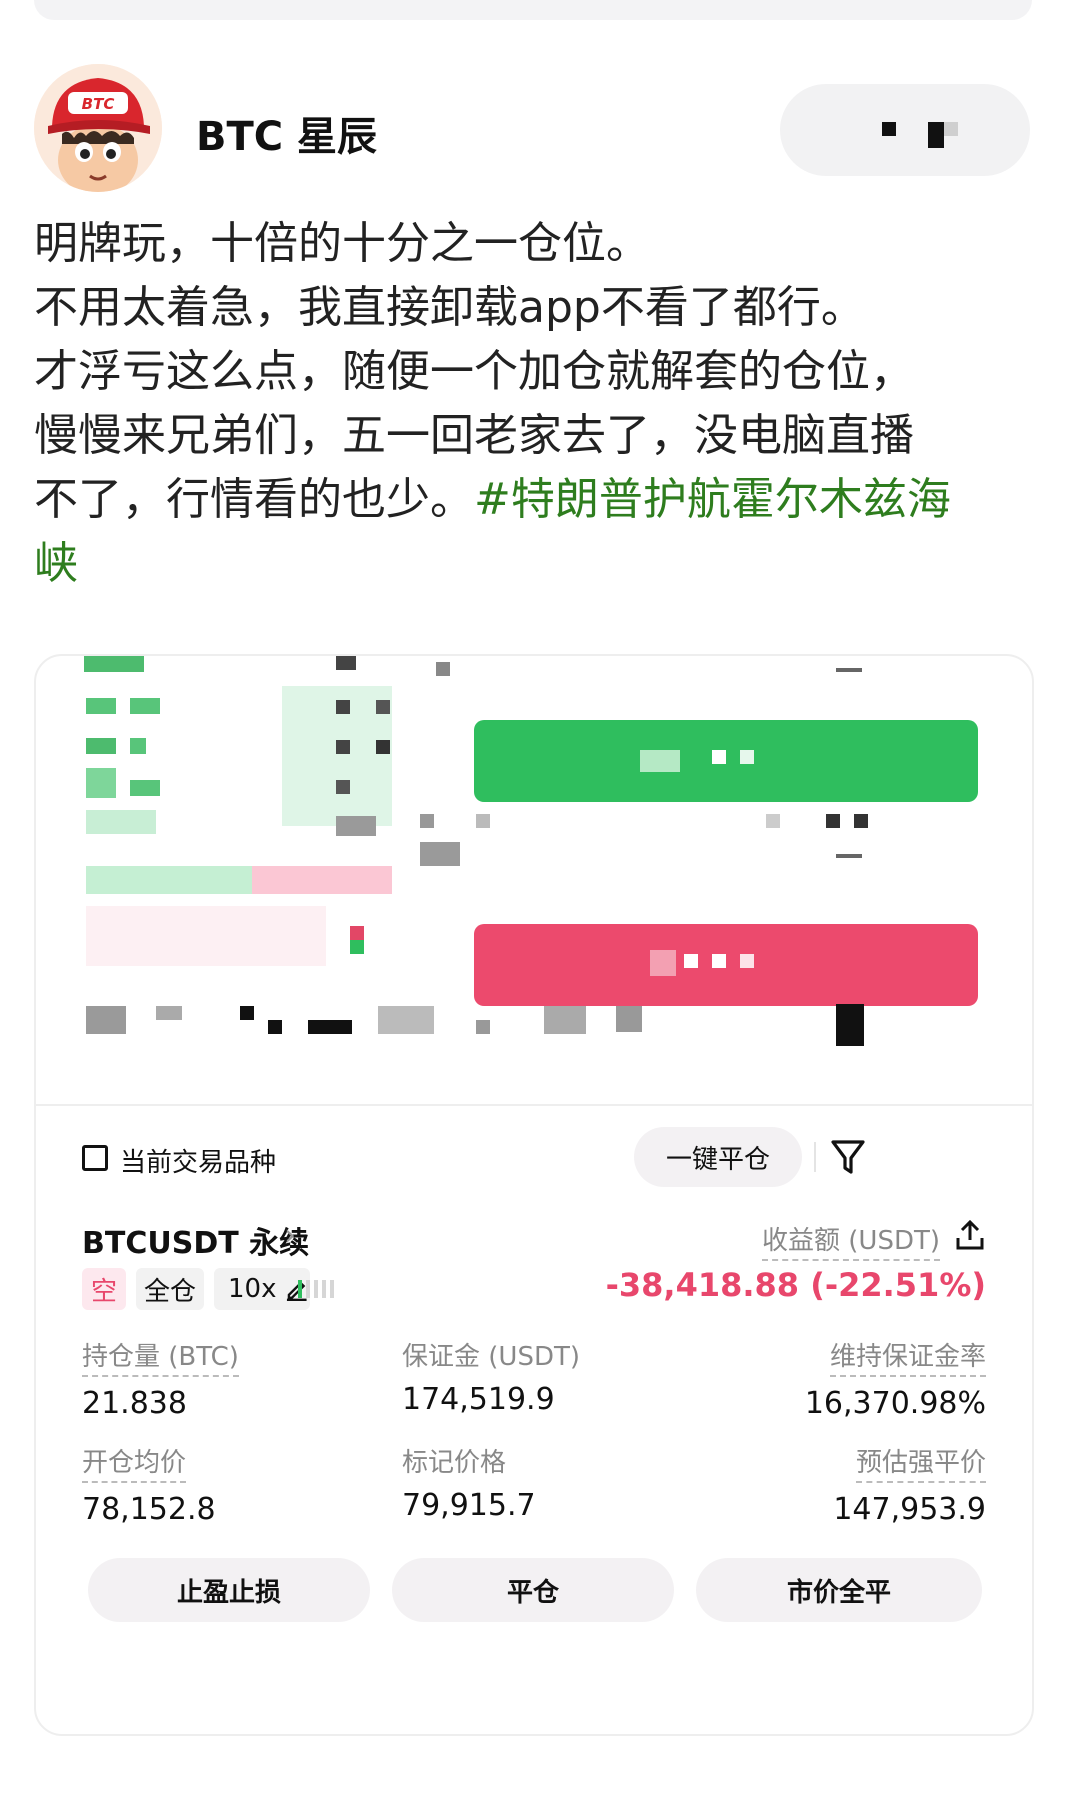 The height and width of the screenshot is (1802, 1066). I want to click on post-line: 明牌玩，十倍的十分之一仓位。, so click(342, 243).